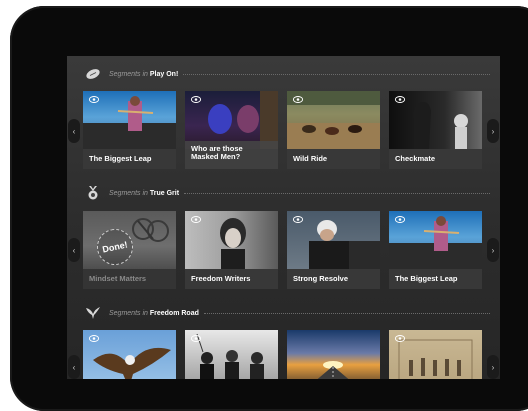 This screenshot has height=411, width=528. I want to click on segment-card: Wild Ride, so click(333, 130).